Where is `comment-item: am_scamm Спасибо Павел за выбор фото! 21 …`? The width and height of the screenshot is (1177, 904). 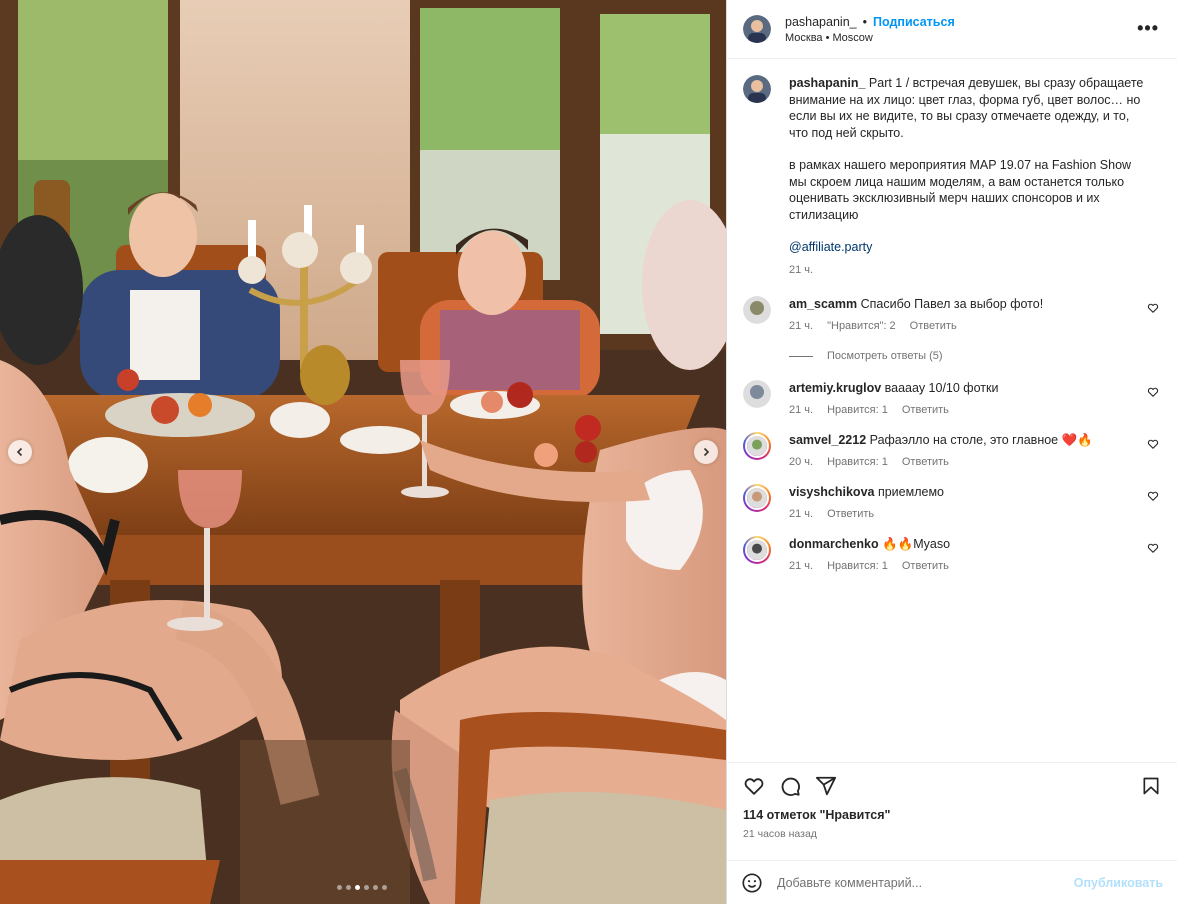
comment-item: am_scamm Спасибо Павел за выбор фото! 21 … is located at coordinates (952, 315).